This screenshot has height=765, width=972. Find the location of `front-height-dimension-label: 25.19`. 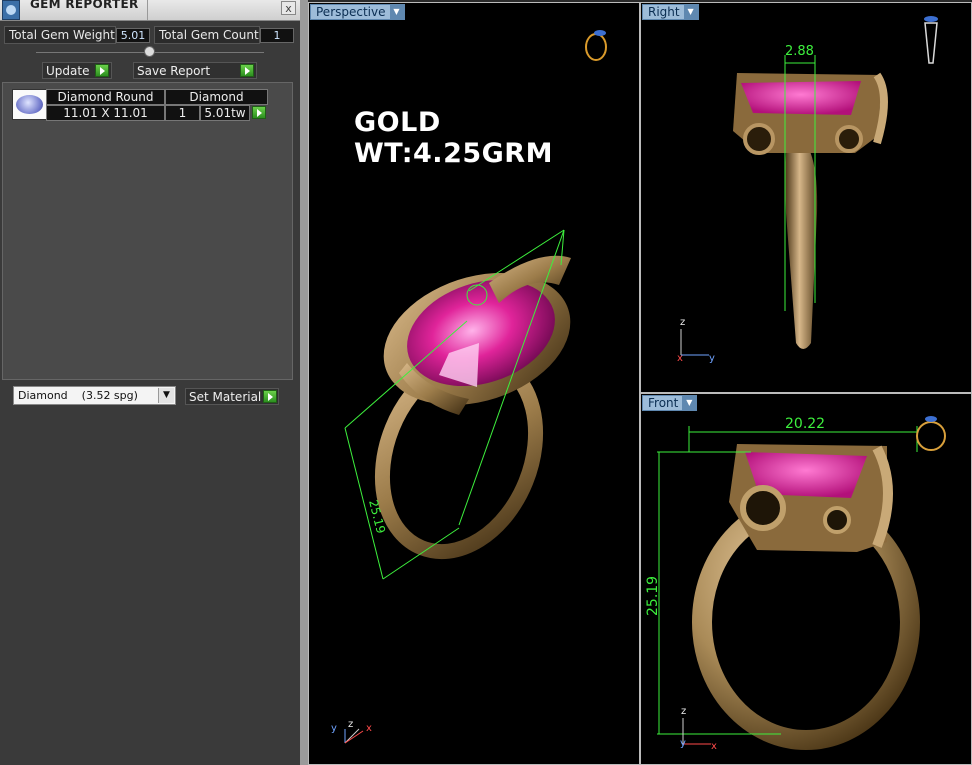

front-height-dimension-label: 25.19 is located at coordinates (653, 596).